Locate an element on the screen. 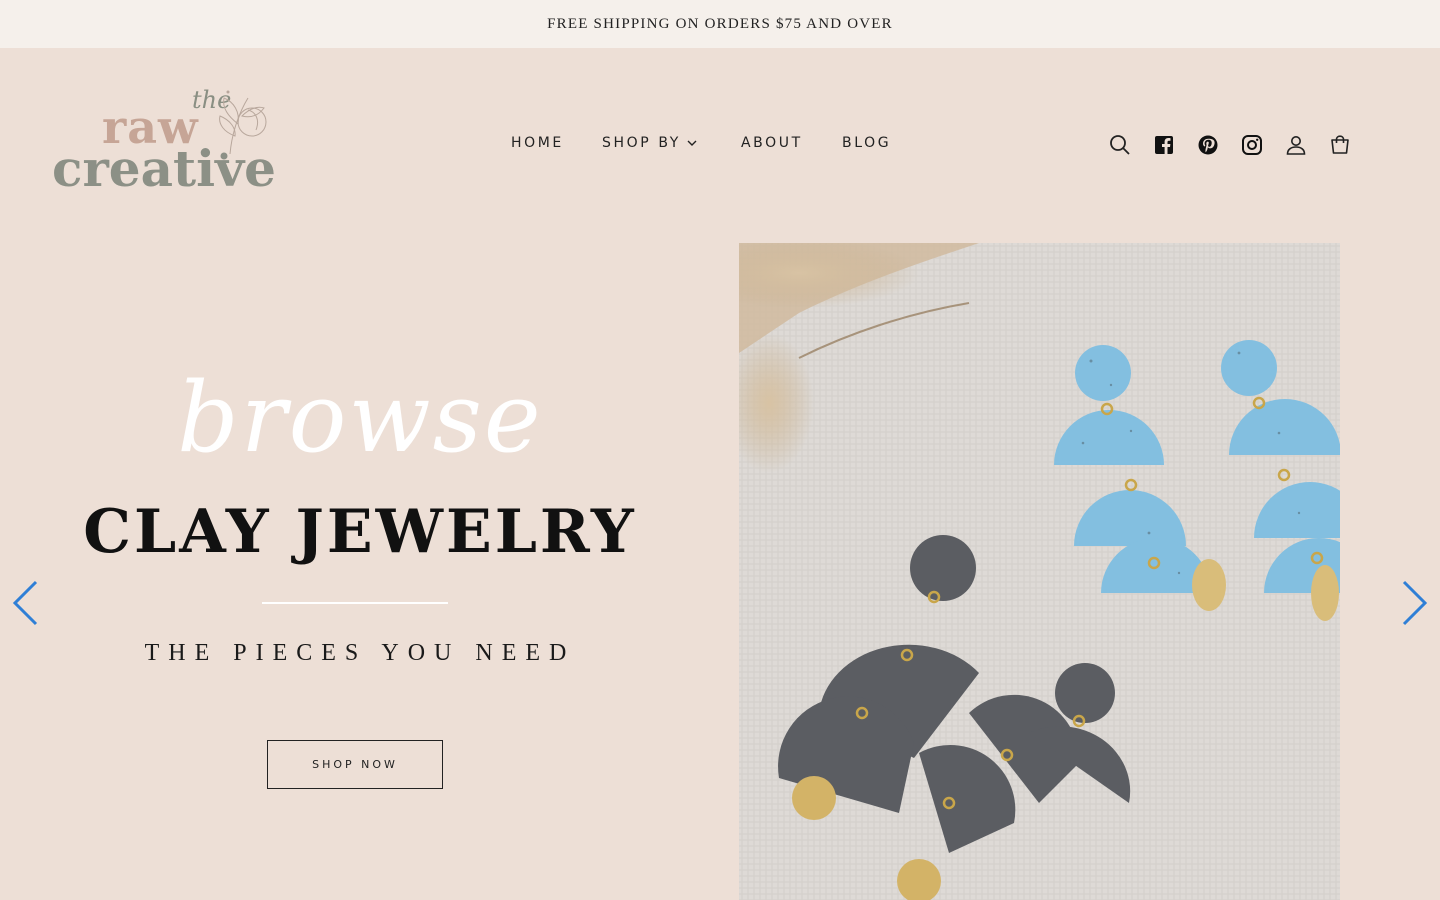  nav-shop-by: SHOP BY is located at coordinates (649, 143).